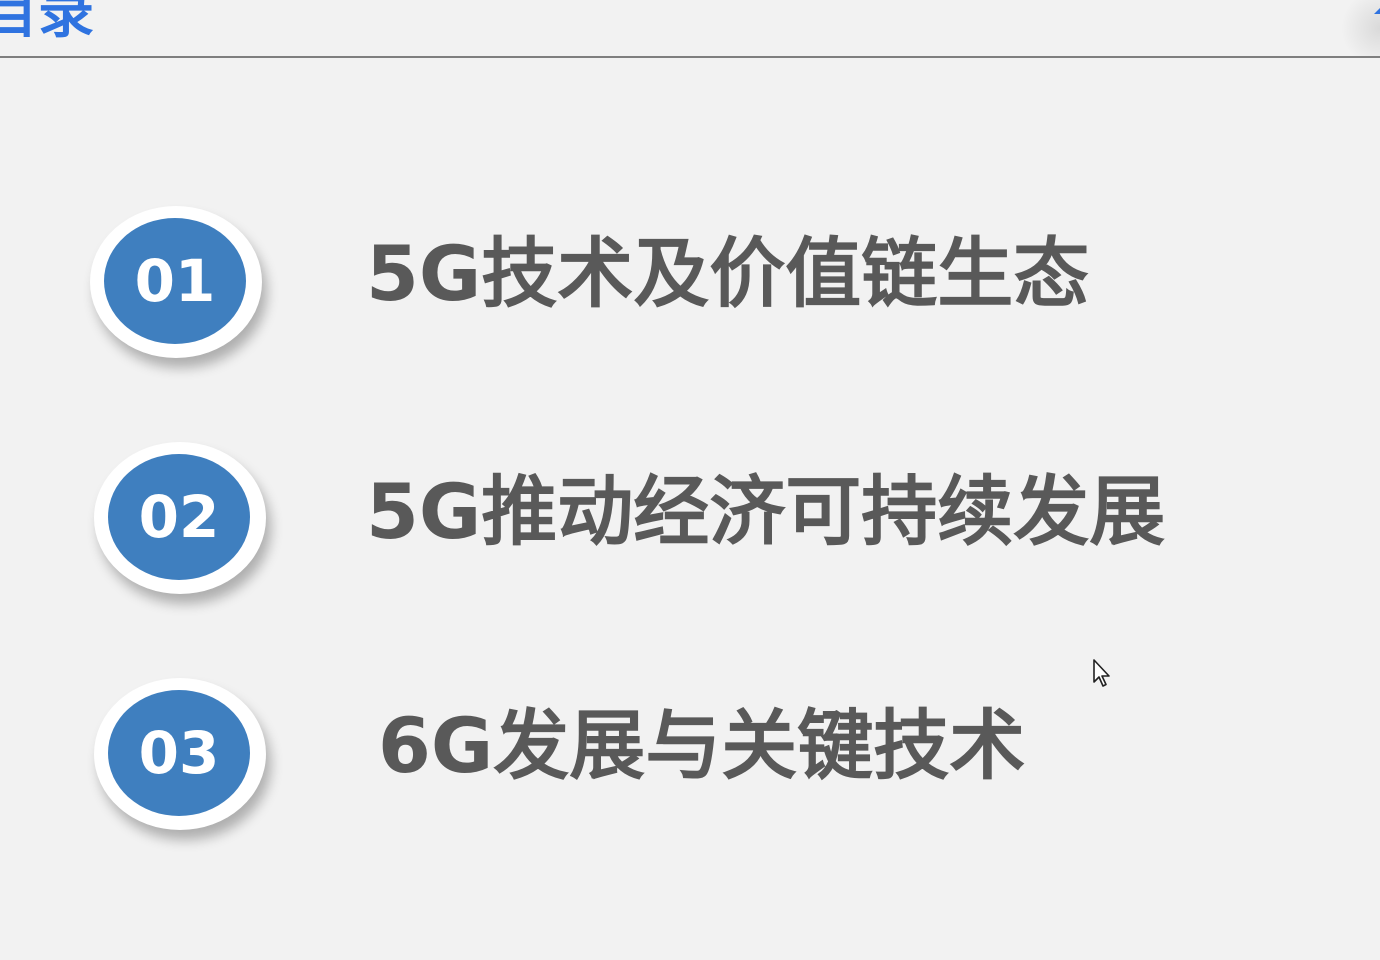 Image resolution: width=1380 pixels, height=960 pixels. I want to click on toc-item-label: 5G技术及价值链生态, so click(728, 273).